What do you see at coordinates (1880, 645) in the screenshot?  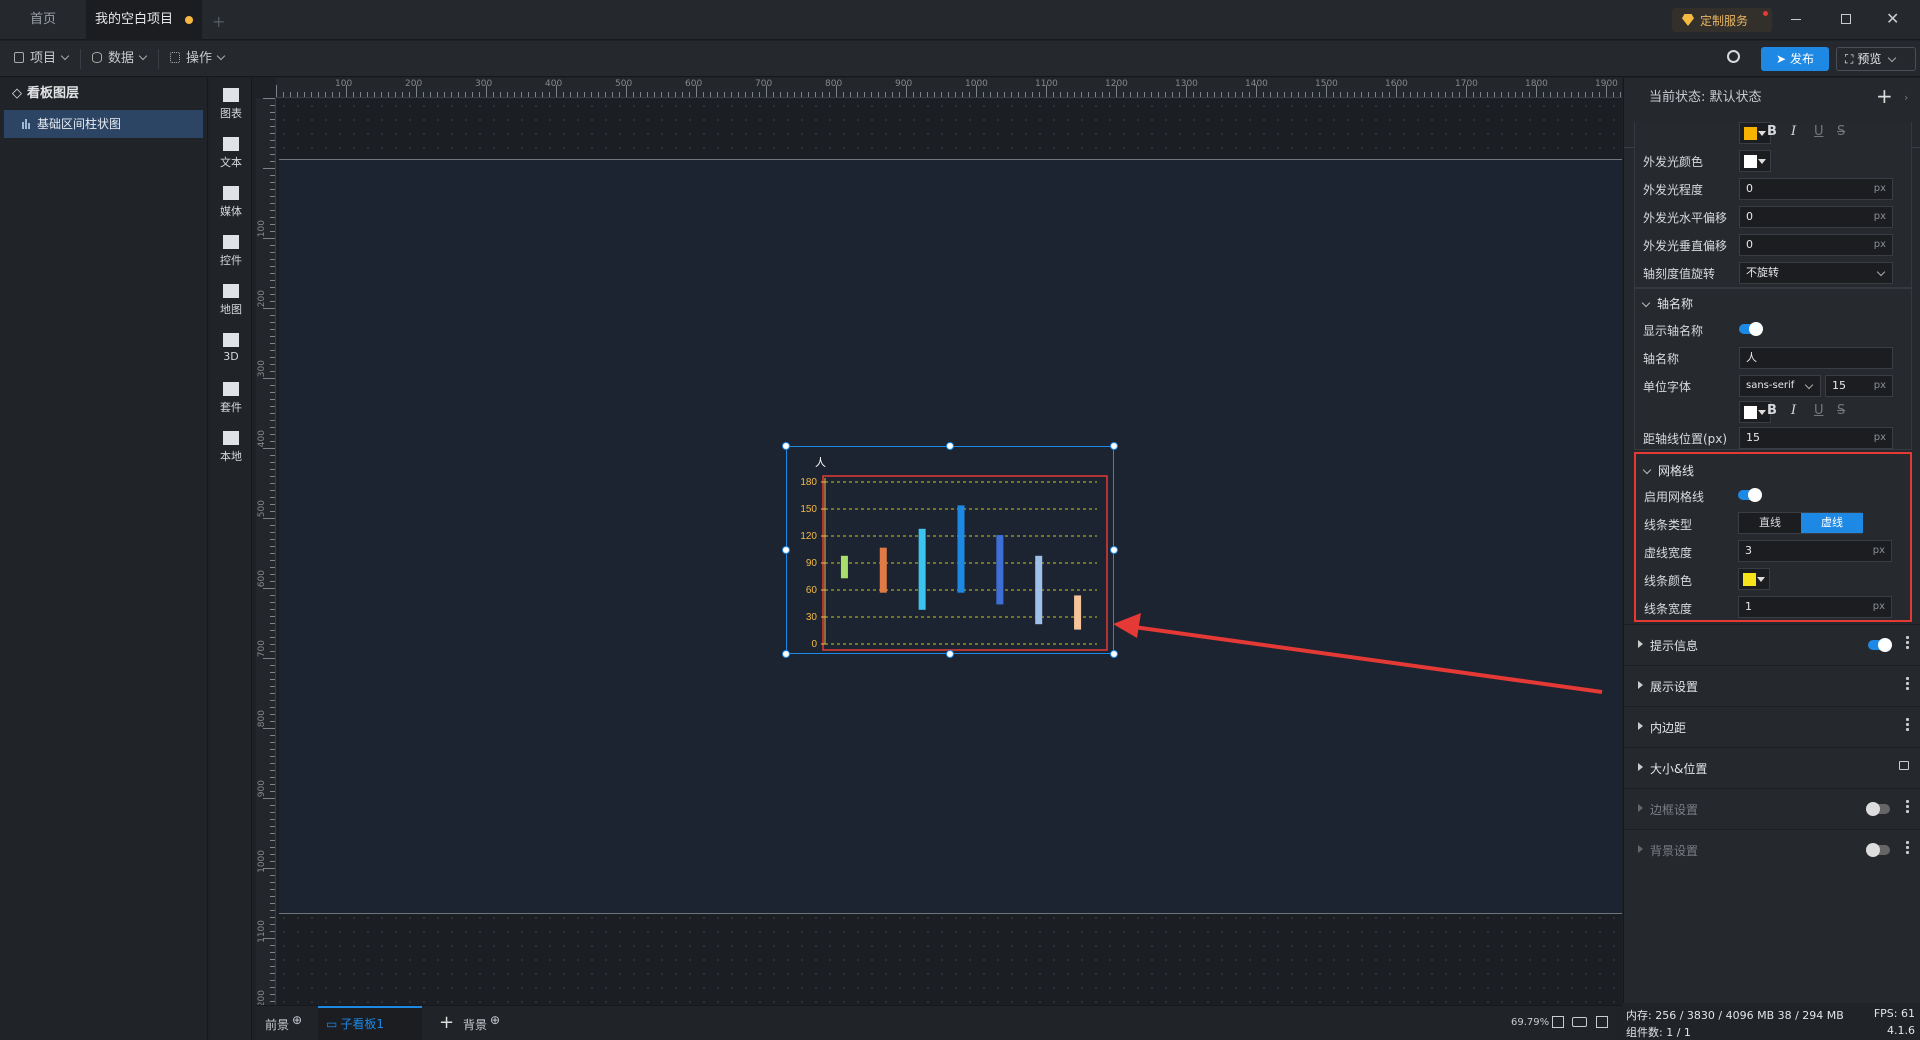 I see `tooltip-toggle` at bounding box center [1880, 645].